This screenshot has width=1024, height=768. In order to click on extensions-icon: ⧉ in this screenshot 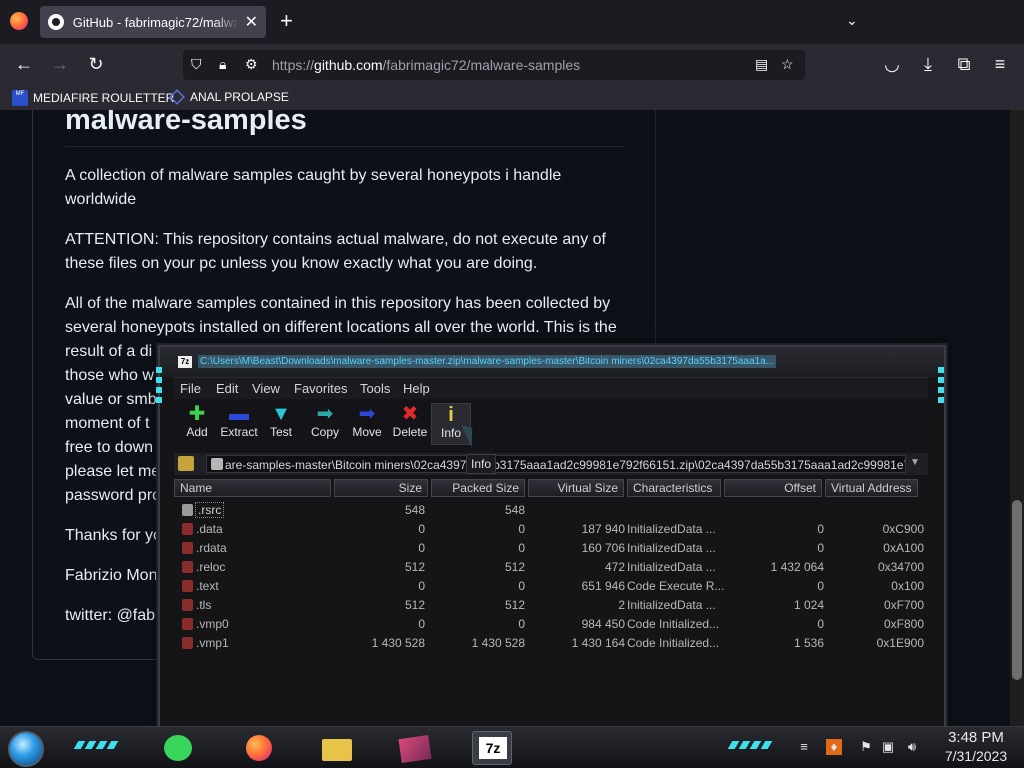, I will do `click(964, 64)`.